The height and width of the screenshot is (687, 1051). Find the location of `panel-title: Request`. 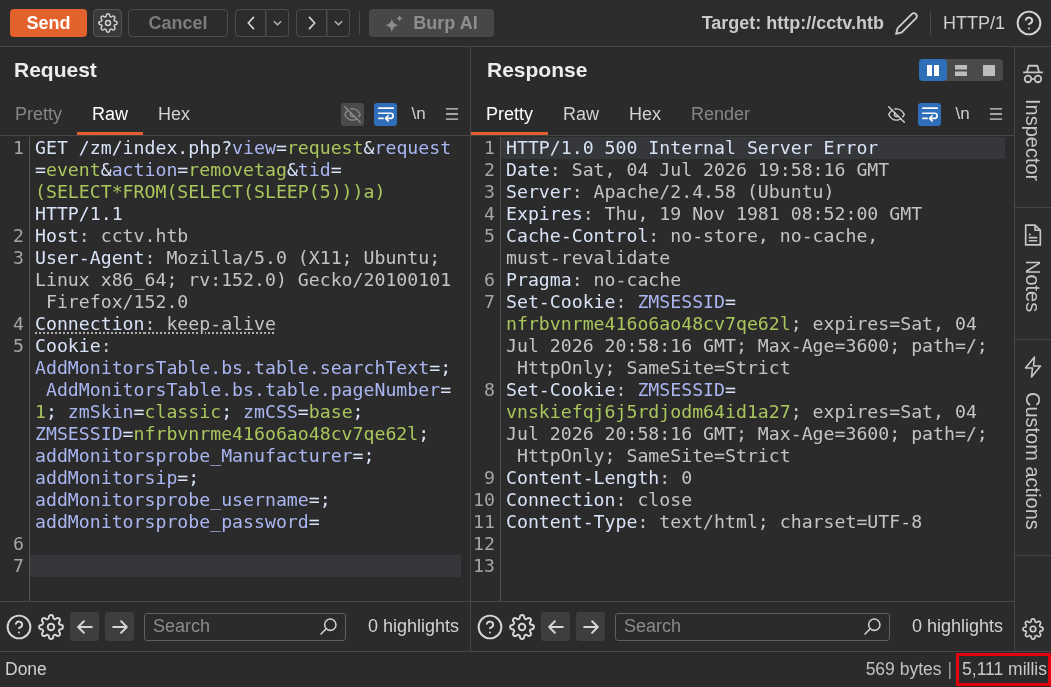

panel-title: Request is located at coordinates (55, 70).